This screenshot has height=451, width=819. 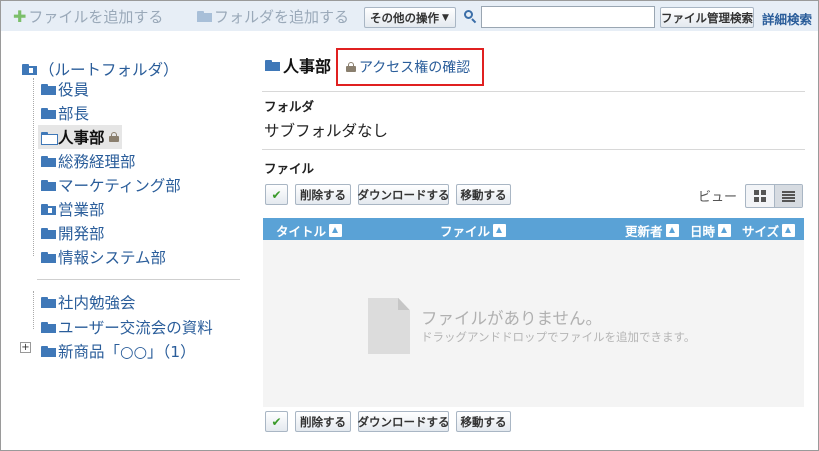 I want to click on tree-item-label: マーケティング部, so click(x=119, y=186).